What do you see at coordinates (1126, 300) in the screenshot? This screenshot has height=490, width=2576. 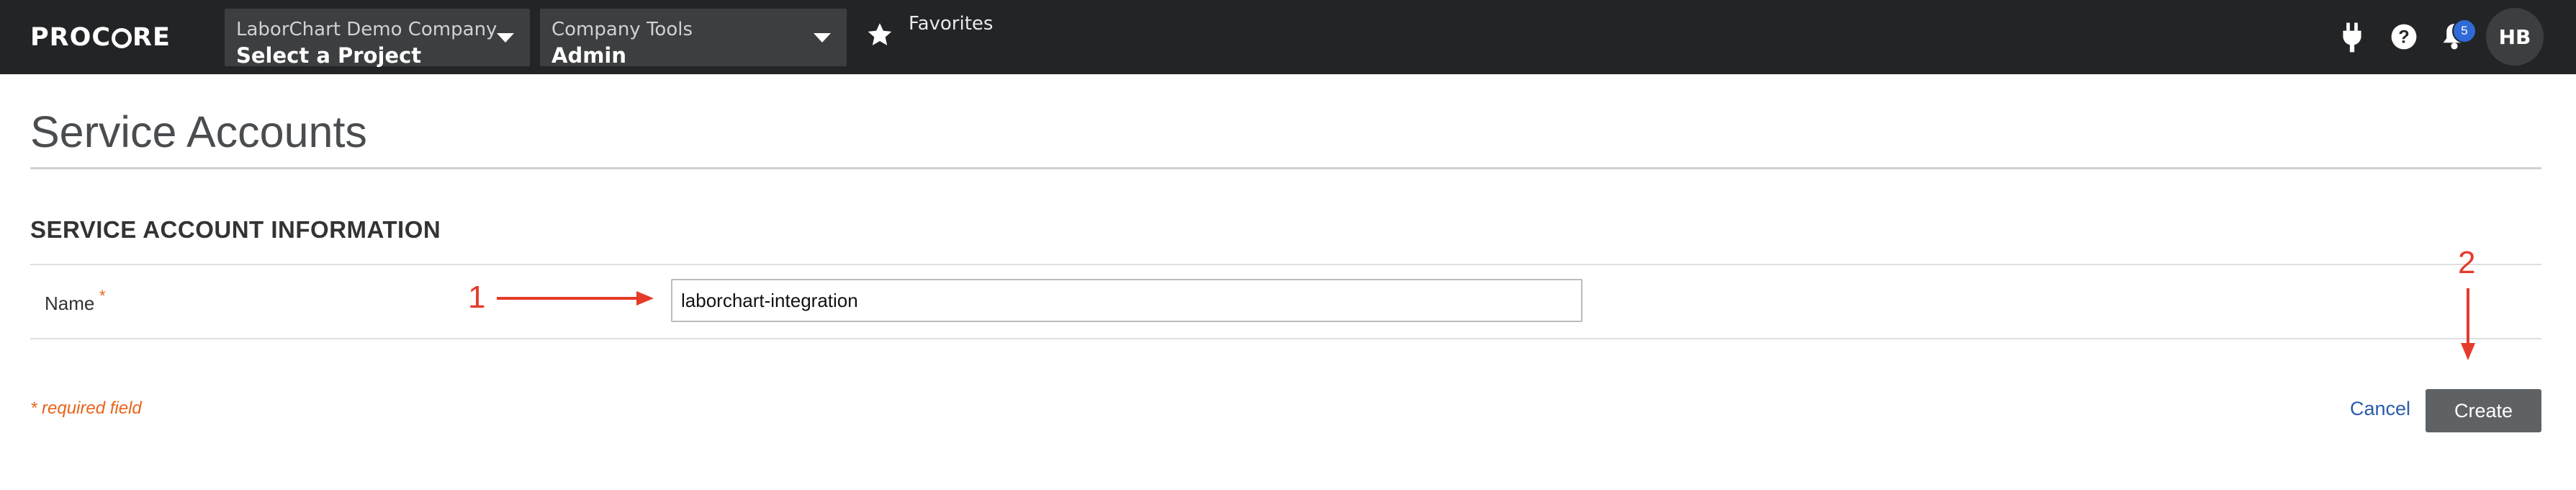 I see `service-account-name-input` at bounding box center [1126, 300].